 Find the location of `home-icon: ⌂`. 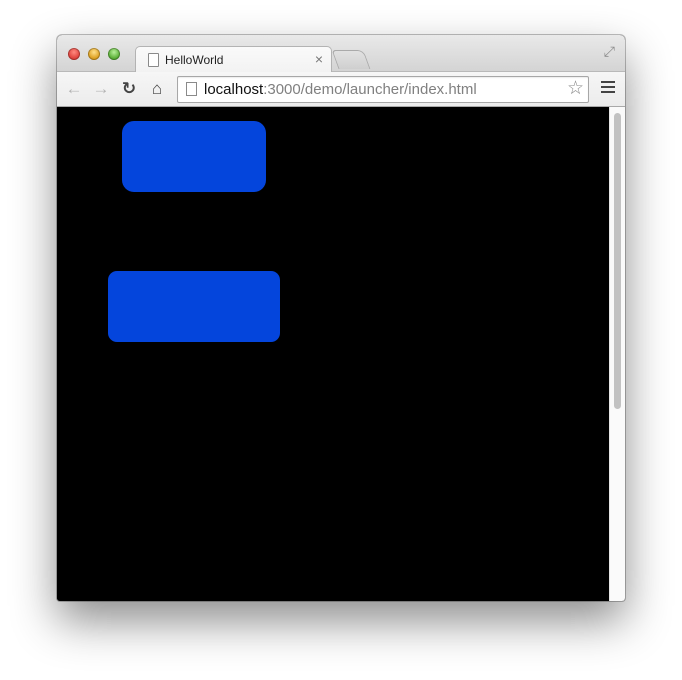

home-icon: ⌂ is located at coordinates (157, 89).